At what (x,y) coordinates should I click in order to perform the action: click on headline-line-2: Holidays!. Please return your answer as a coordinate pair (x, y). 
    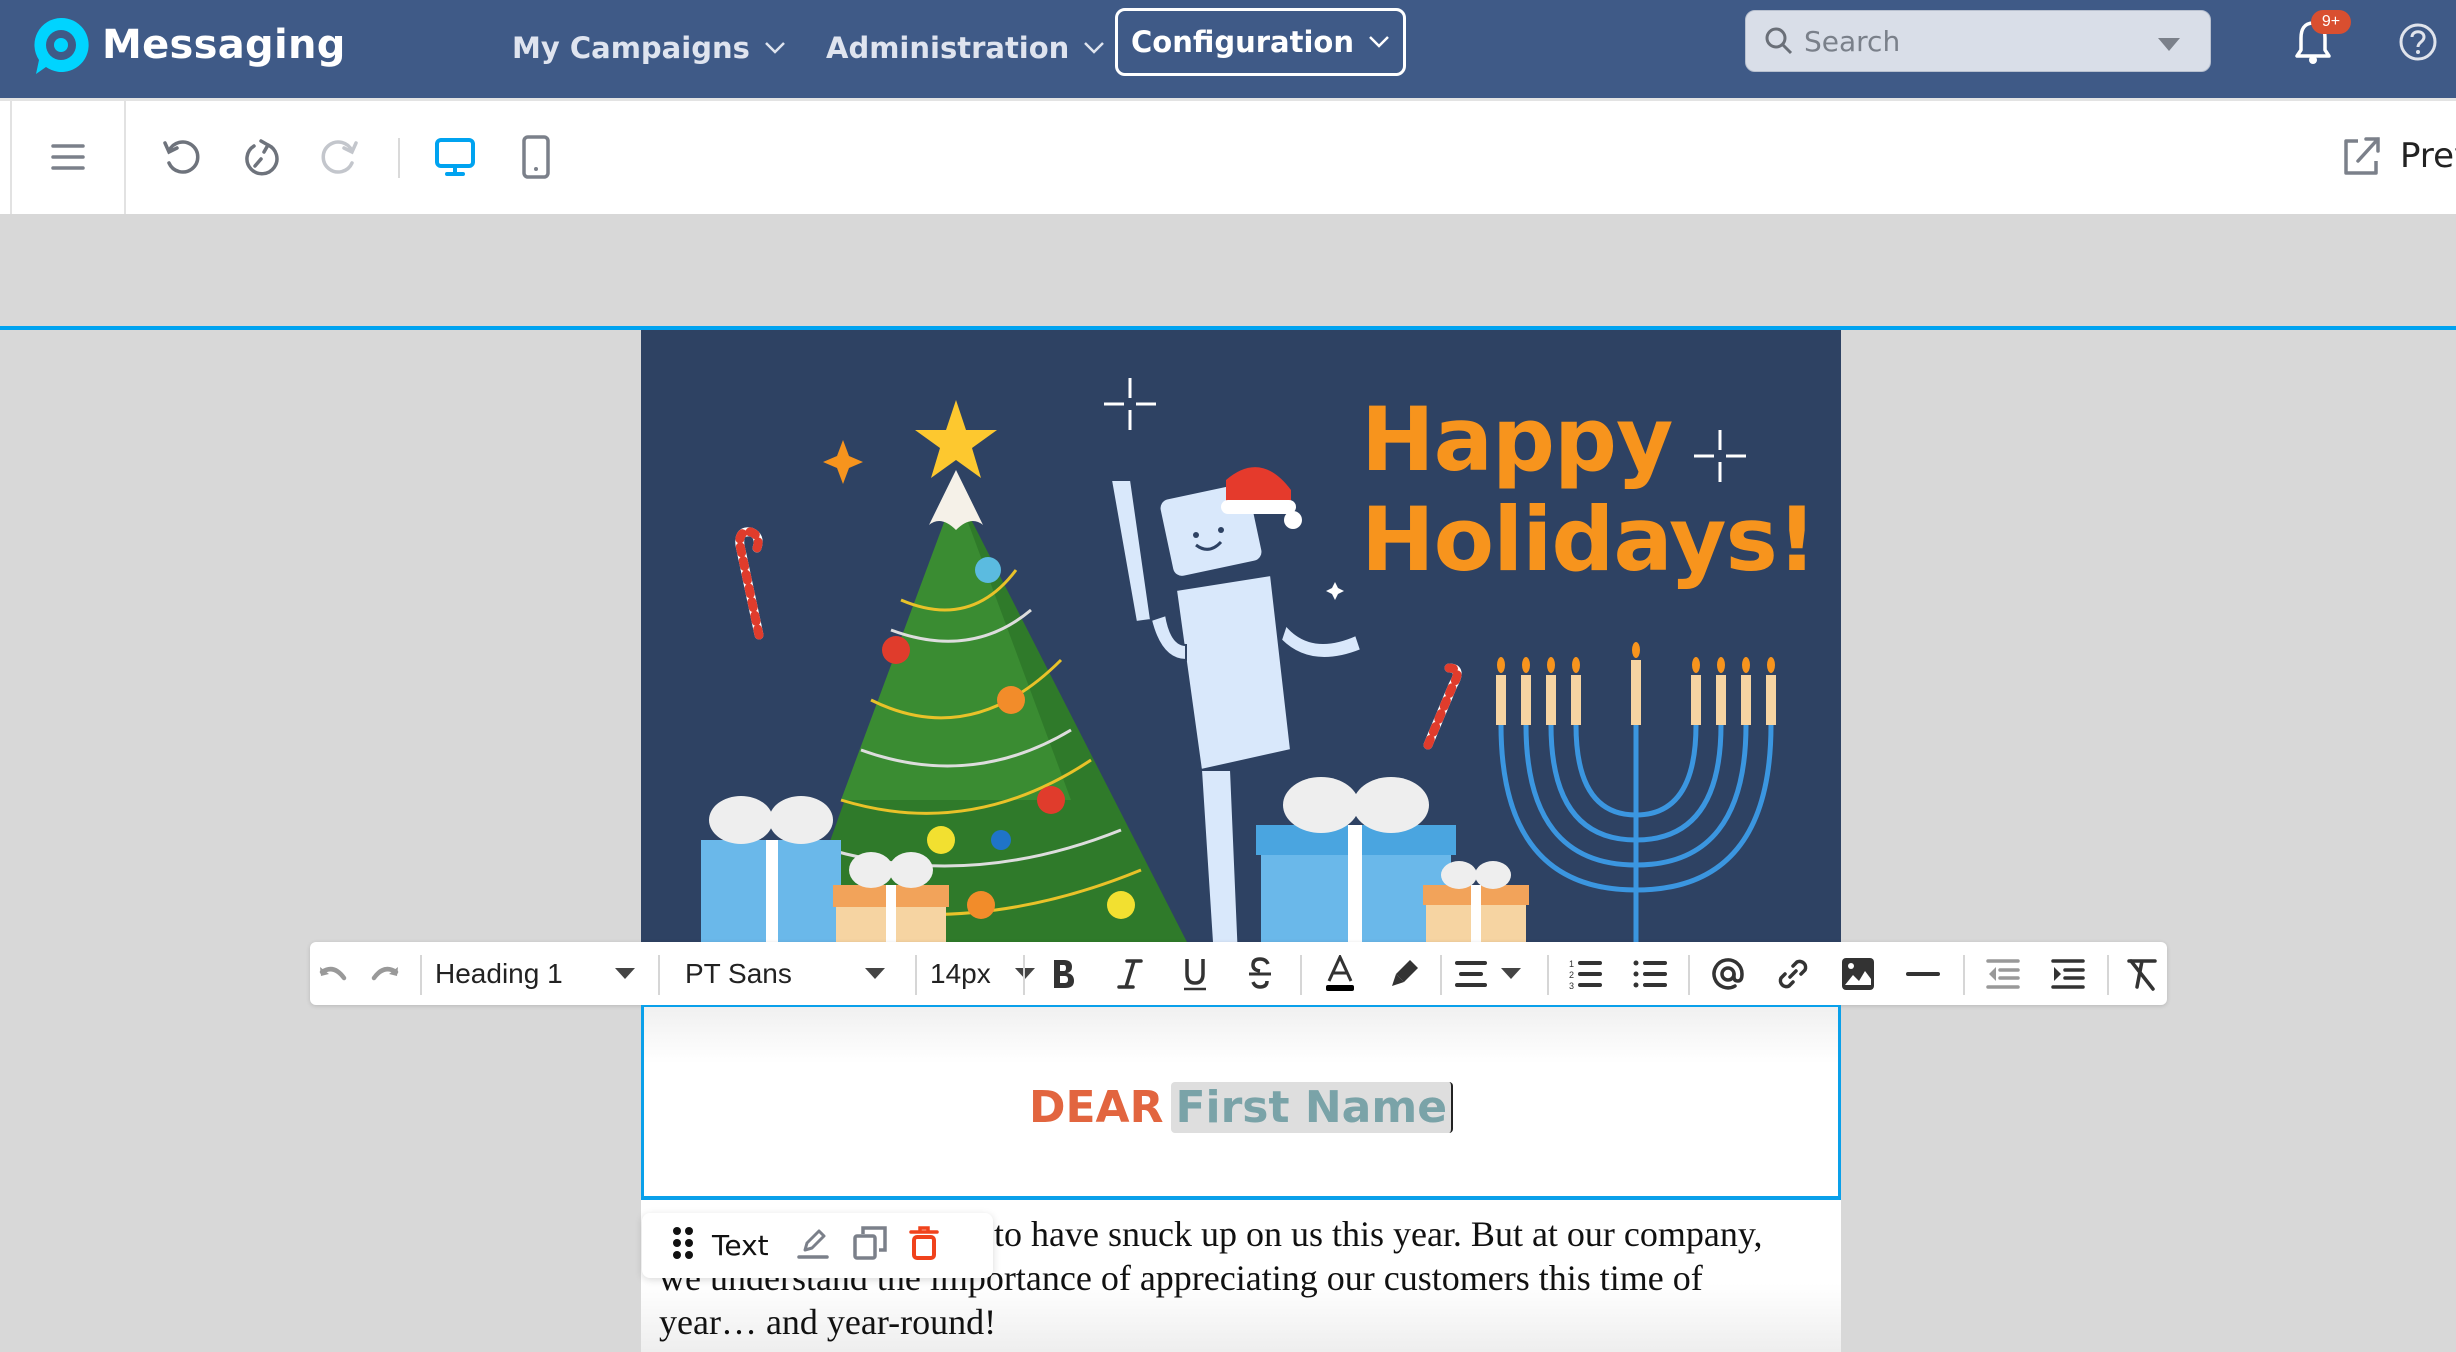
    Looking at the image, I should click on (1589, 539).